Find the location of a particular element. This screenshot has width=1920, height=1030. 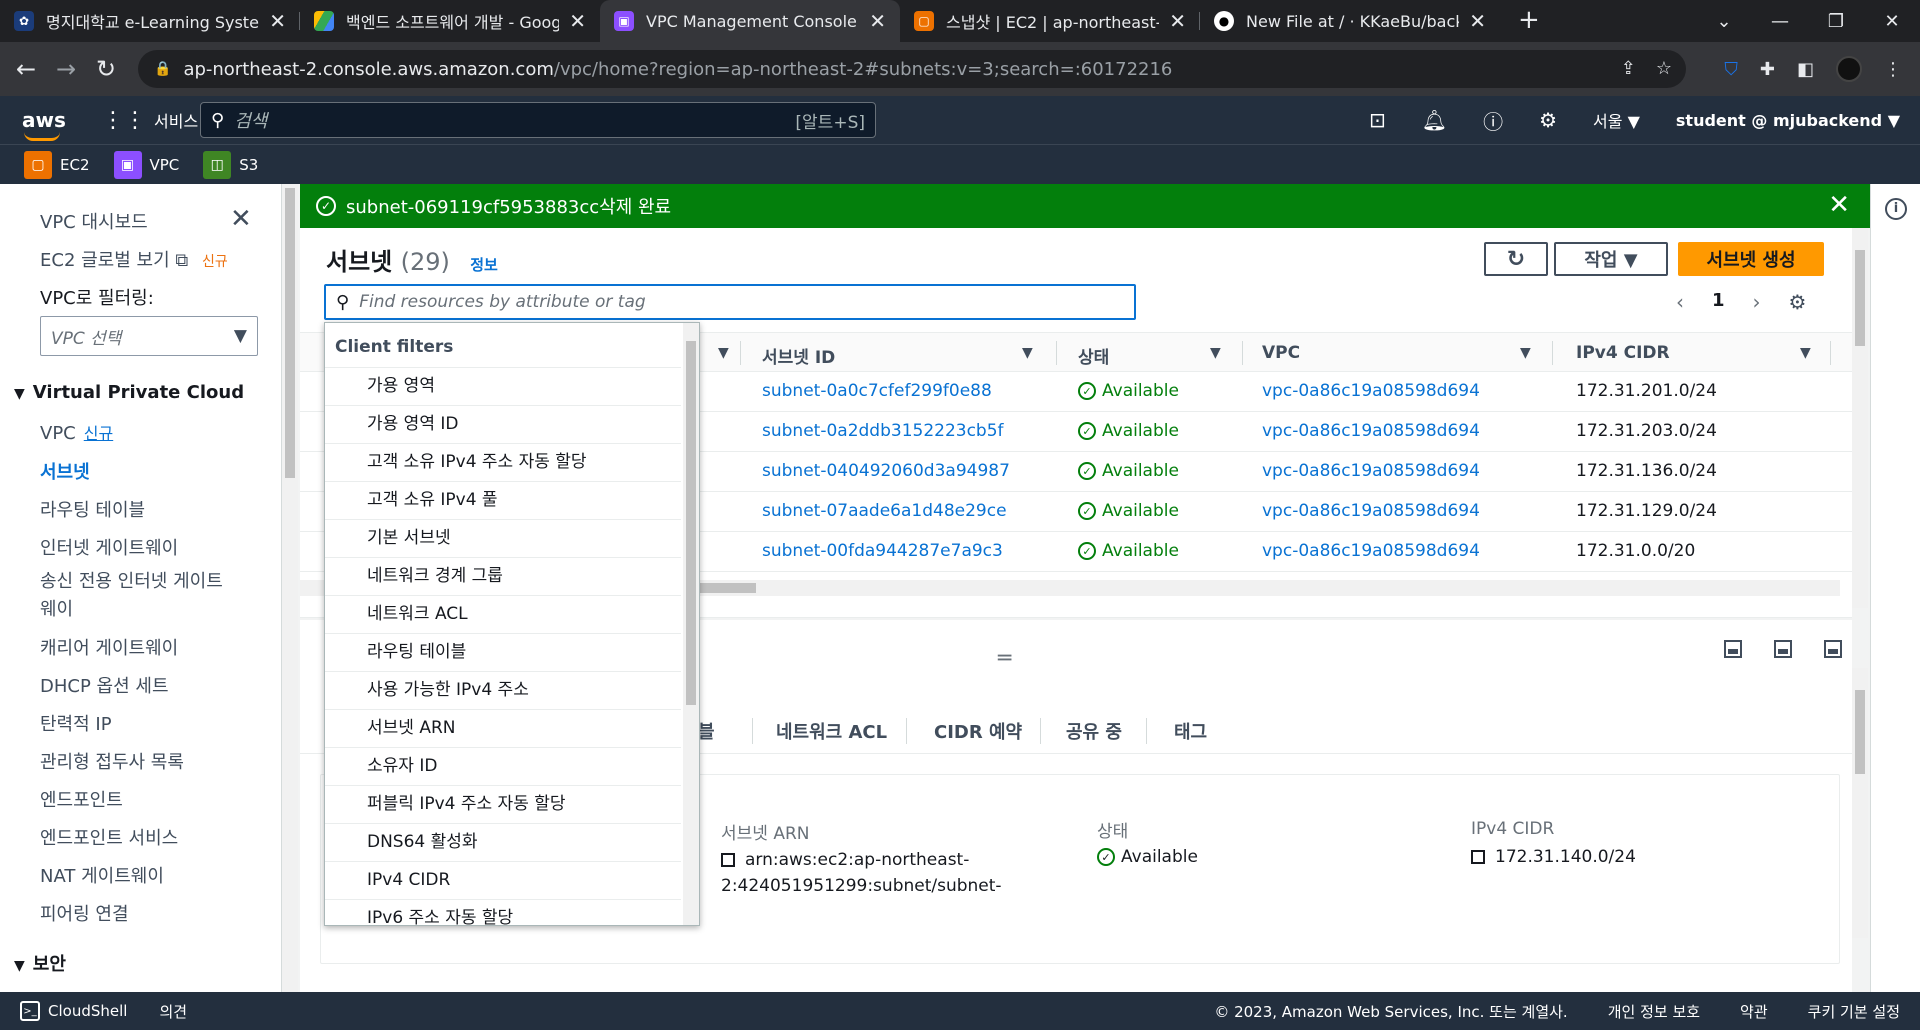

browser-tab-active: ▣ VPC Management Console ✕ is located at coordinates (750, 21).